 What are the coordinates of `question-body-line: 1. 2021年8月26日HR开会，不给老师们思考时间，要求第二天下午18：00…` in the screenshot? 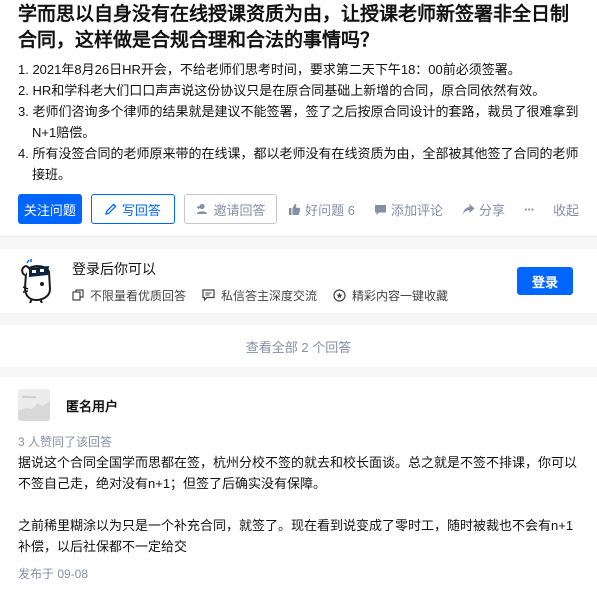 It's located at (269, 69).